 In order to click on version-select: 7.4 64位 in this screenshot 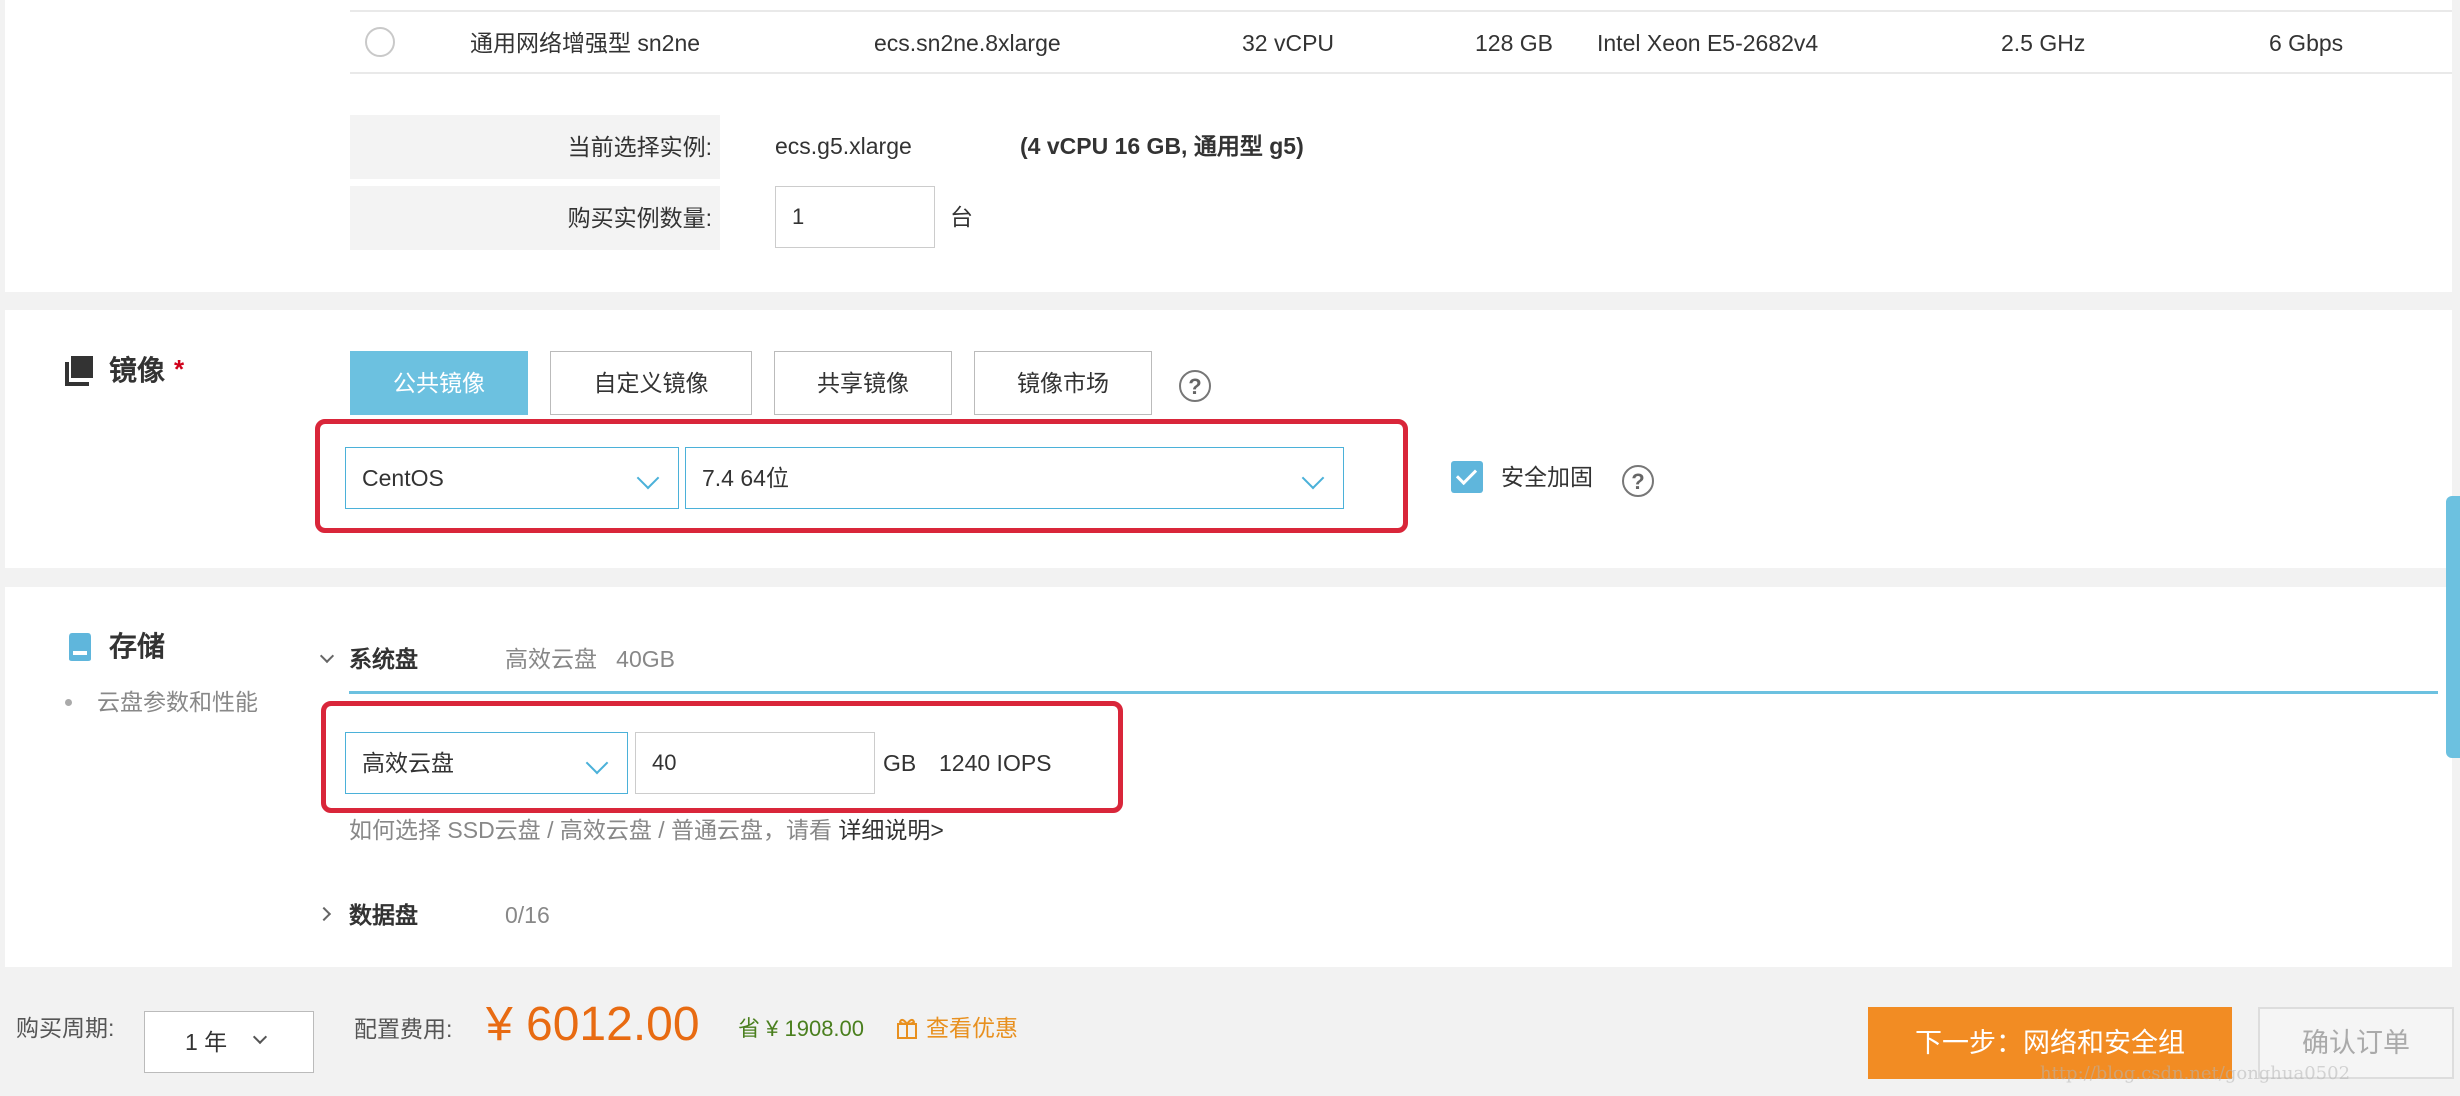, I will do `click(1014, 478)`.